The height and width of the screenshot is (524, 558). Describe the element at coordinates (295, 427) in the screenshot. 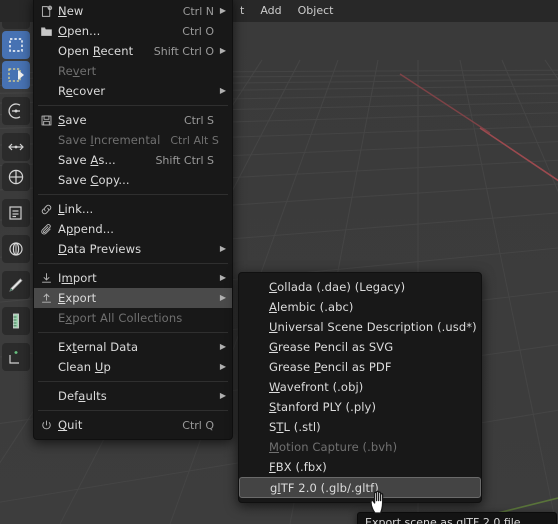

I see `menu-item-label: STL (.stl)` at that location.